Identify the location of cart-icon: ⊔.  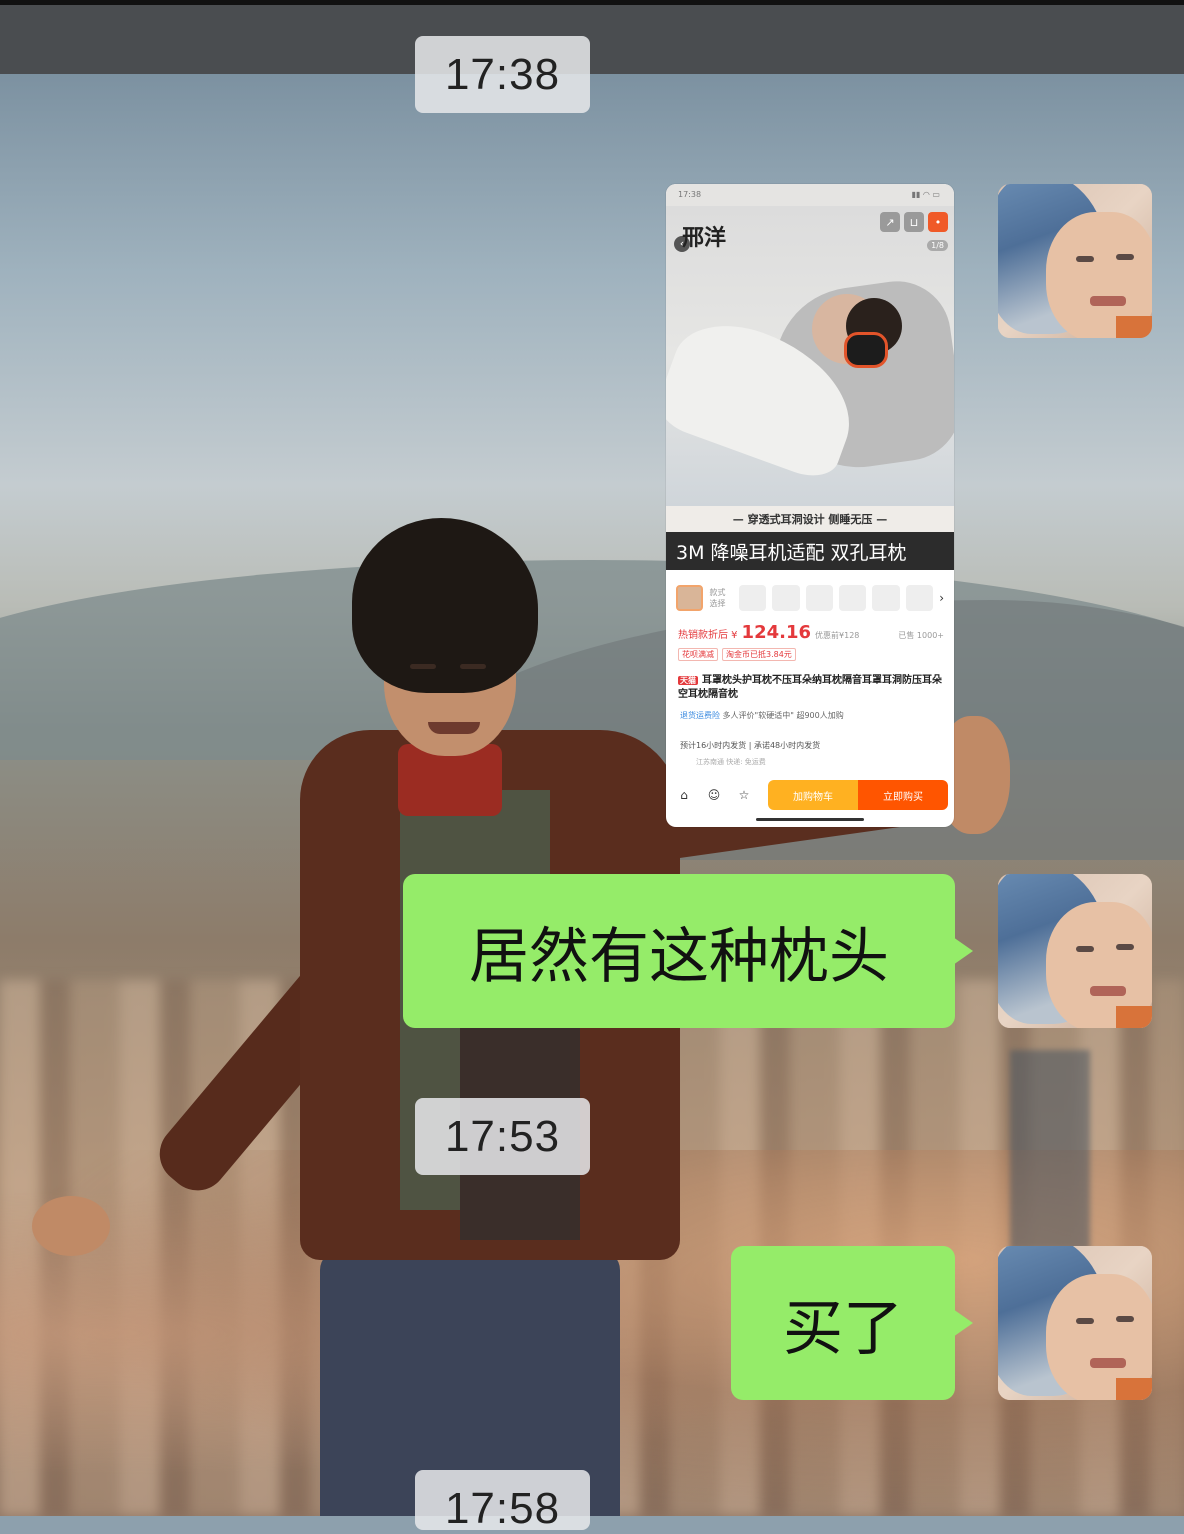
(914, 222).